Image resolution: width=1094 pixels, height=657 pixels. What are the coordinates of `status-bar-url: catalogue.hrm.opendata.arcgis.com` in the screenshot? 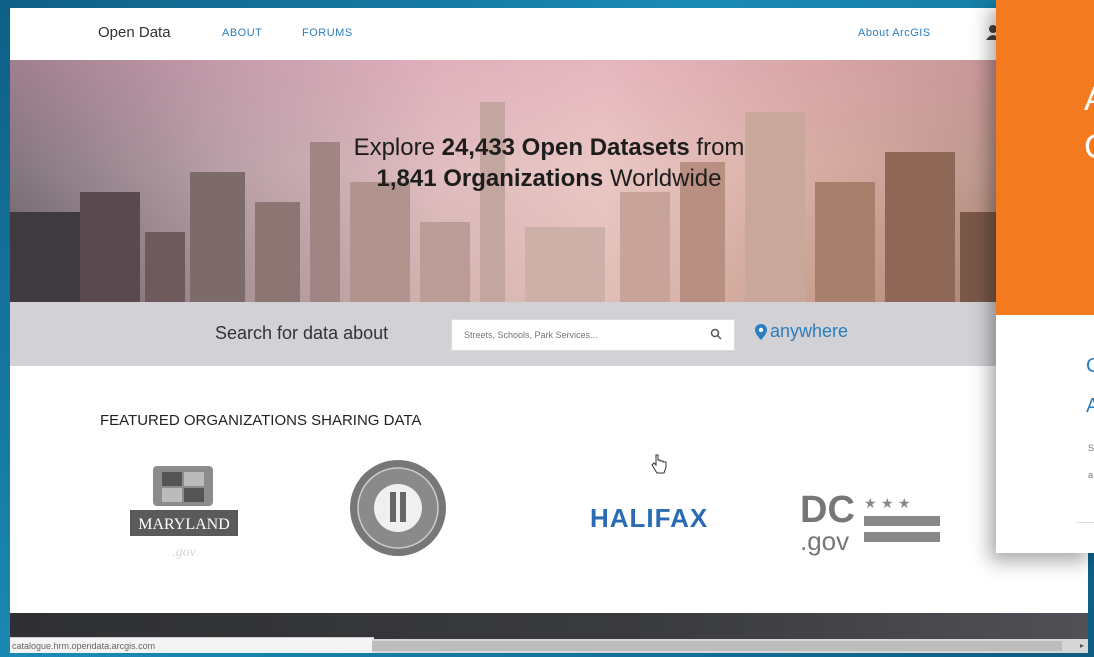 It's located at (192, 645).